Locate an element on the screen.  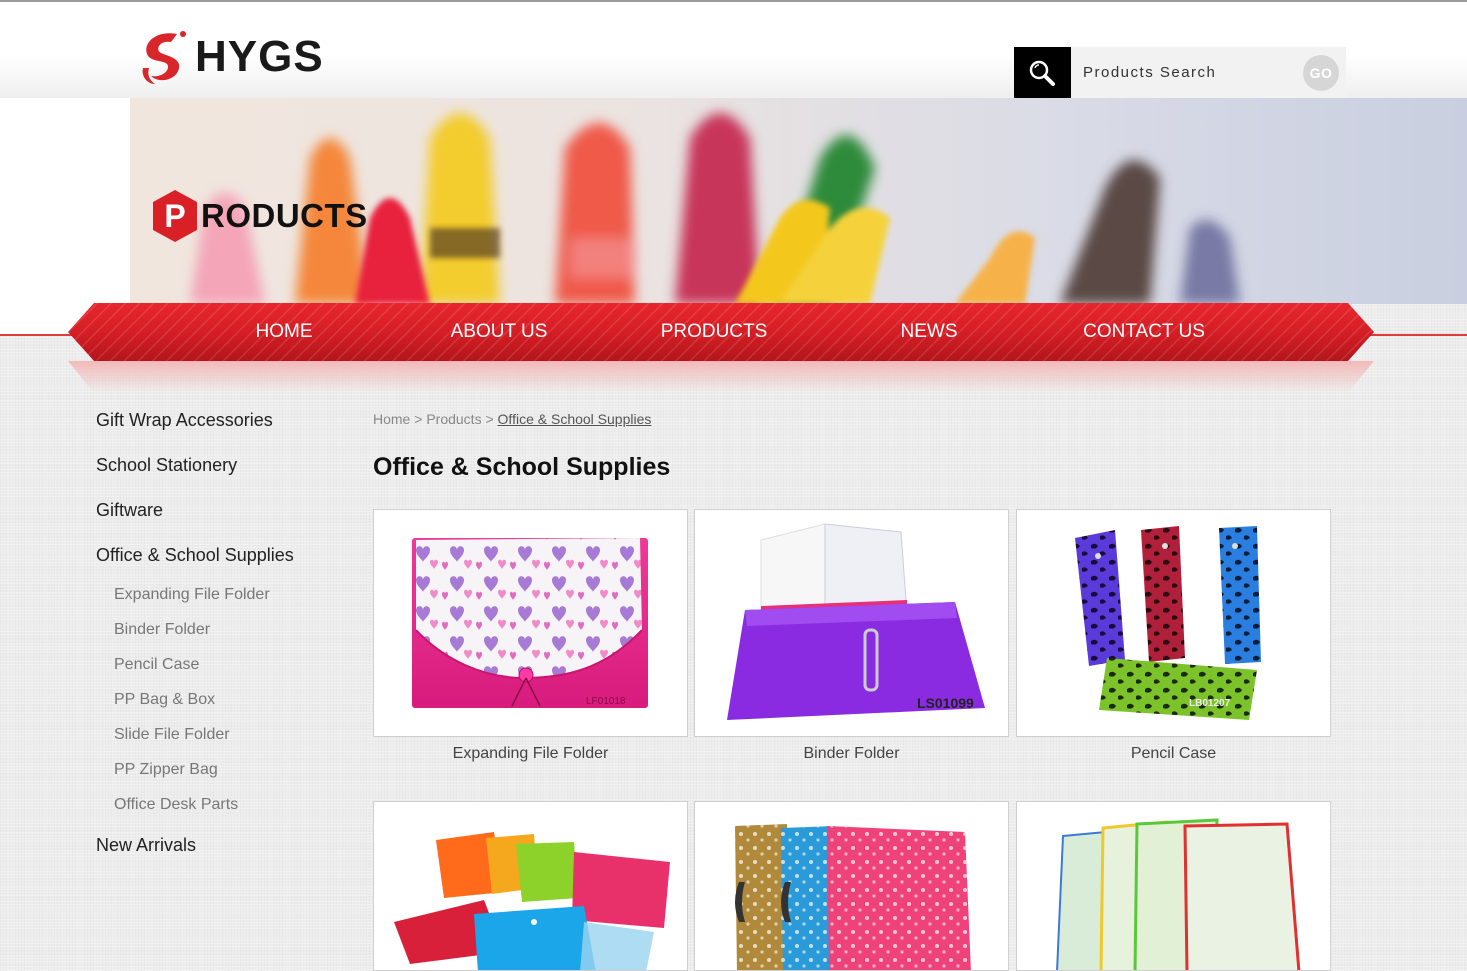
sidebar-item-gift-wrap: Gift Wrap Accessories is located at coordinates (184, 420).